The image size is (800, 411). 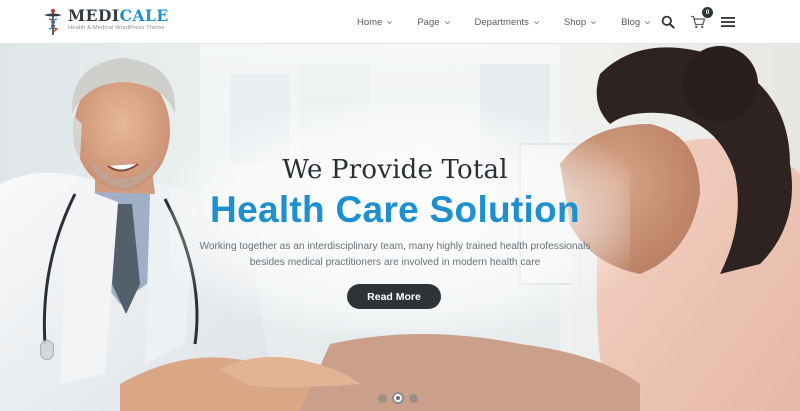 I want to click on search-icon, so click(x=668, y=22).